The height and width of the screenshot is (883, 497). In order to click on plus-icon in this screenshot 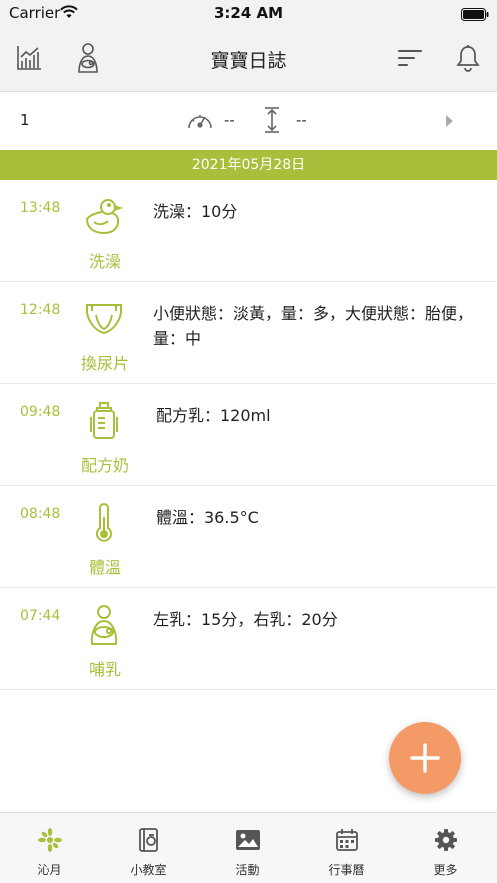, I will do `click(425, 758)`.